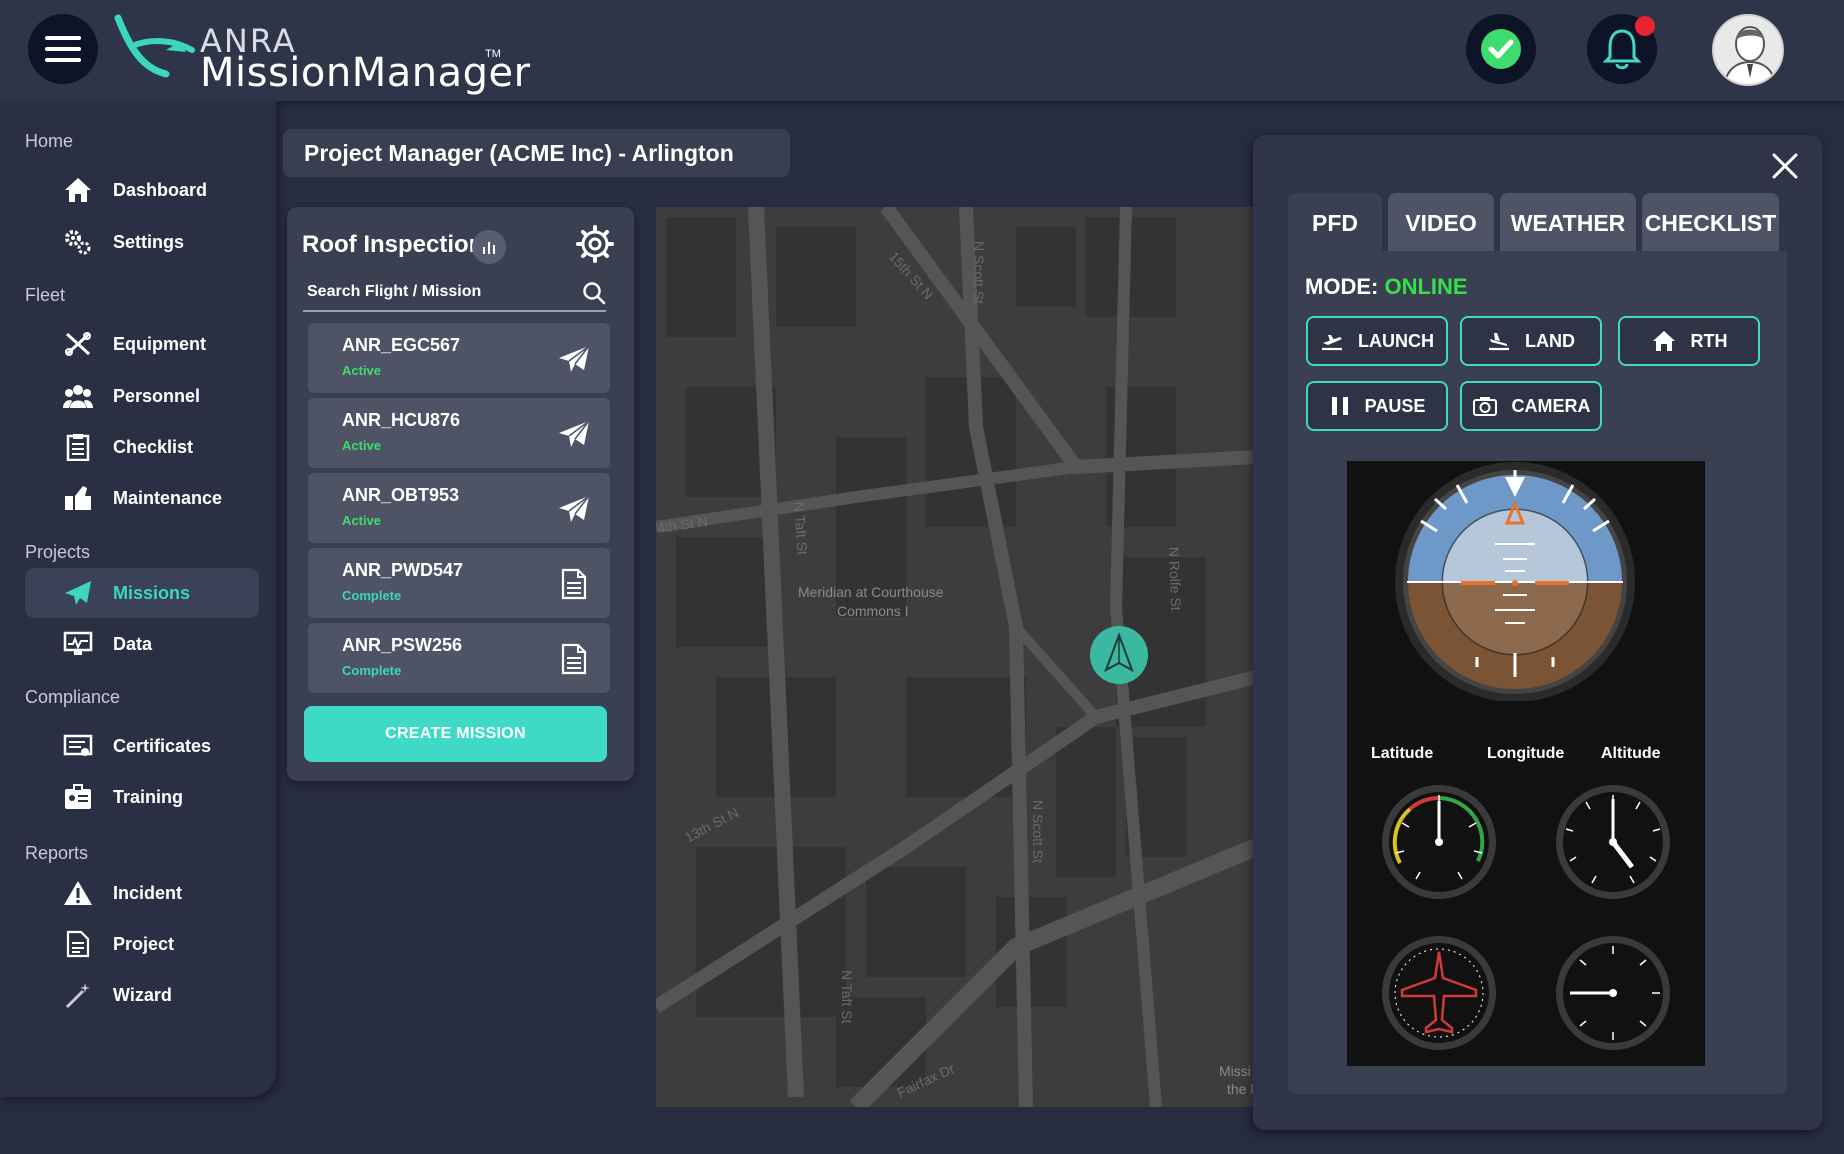  I want to click on logo-product: MissionManager, so click(365, 73).